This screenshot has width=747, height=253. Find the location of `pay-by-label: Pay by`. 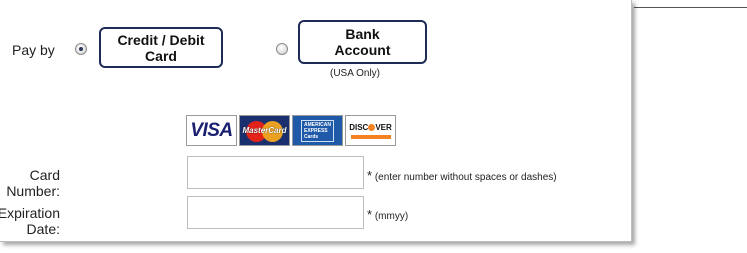

pay-by-label: Pay by is located at coordinates (33, 50).